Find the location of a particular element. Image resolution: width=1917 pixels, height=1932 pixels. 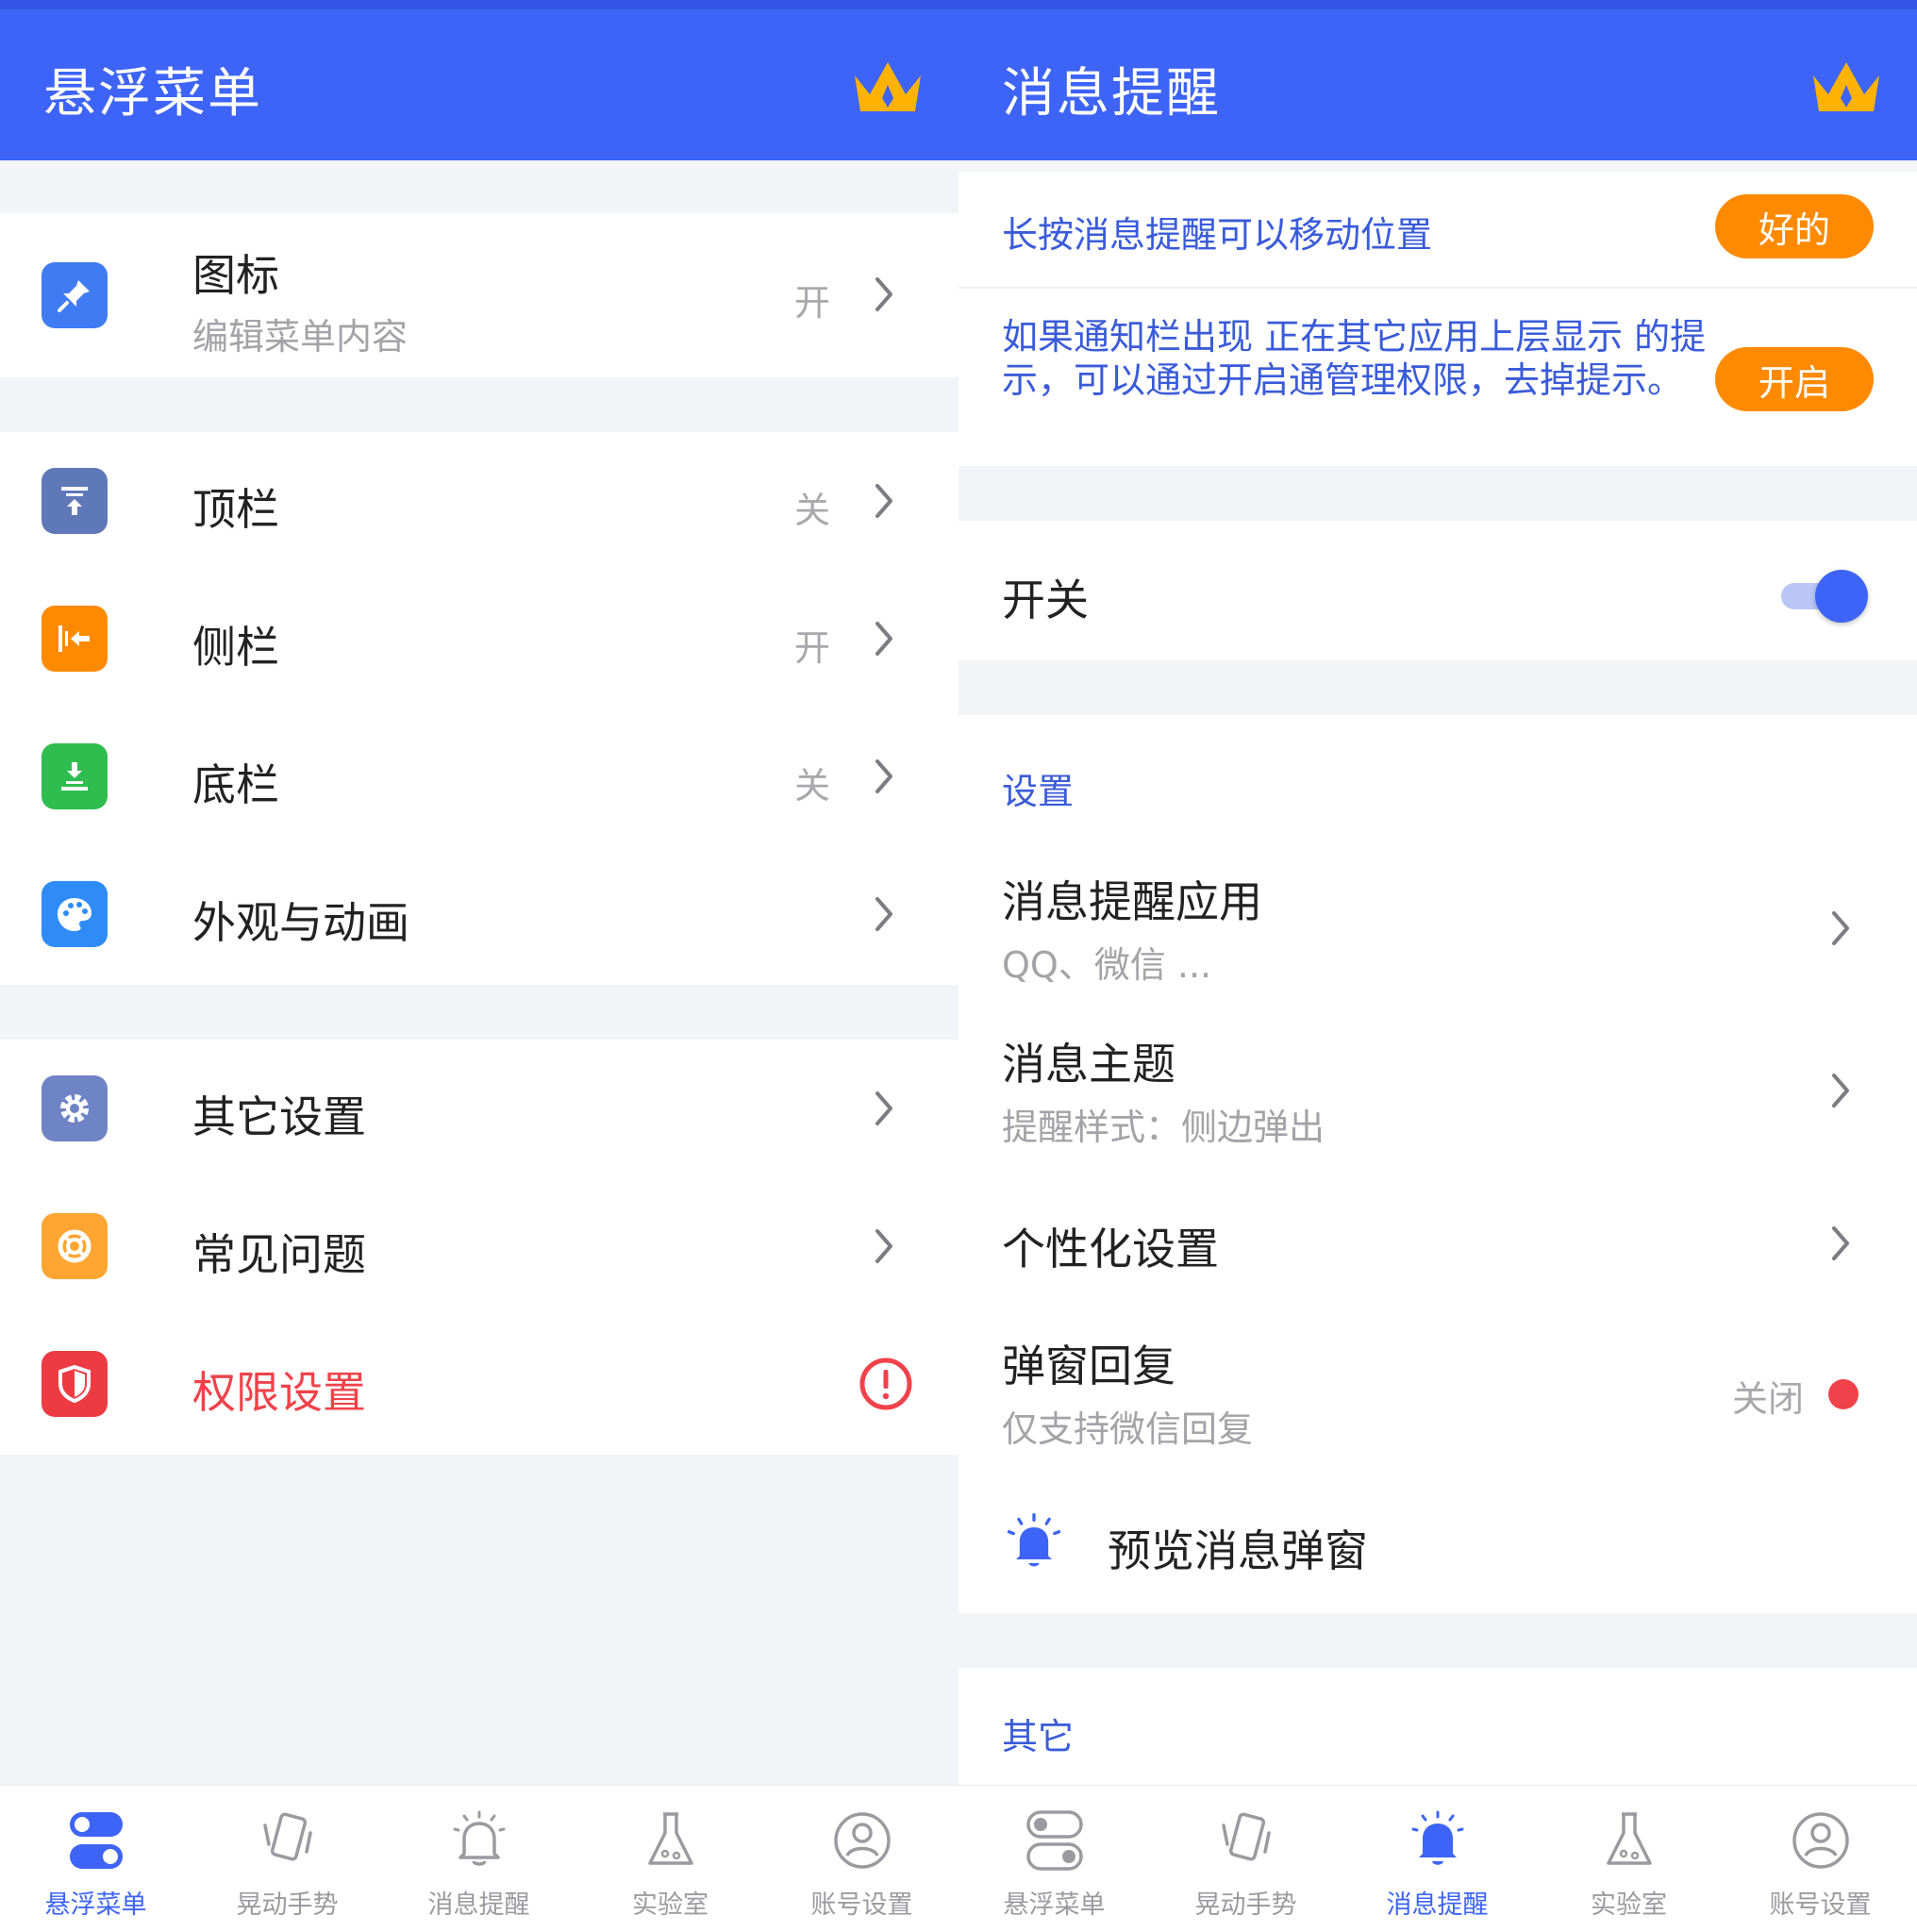

palette-icon is located at coordinates (75, 914).